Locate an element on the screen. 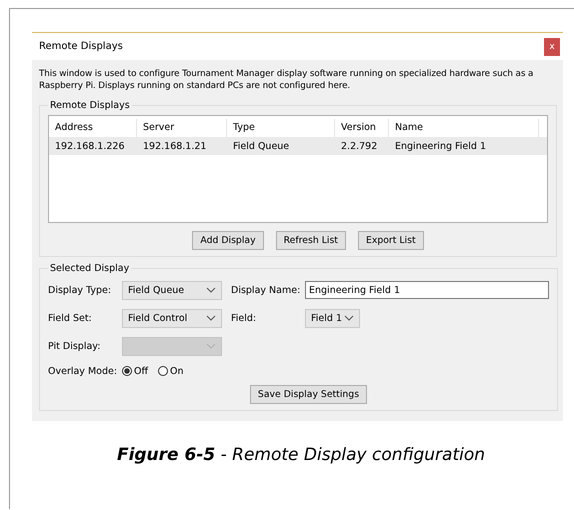 The image size is (574, 510). list-action-button: Add Display is located at coordinates (228, 240).